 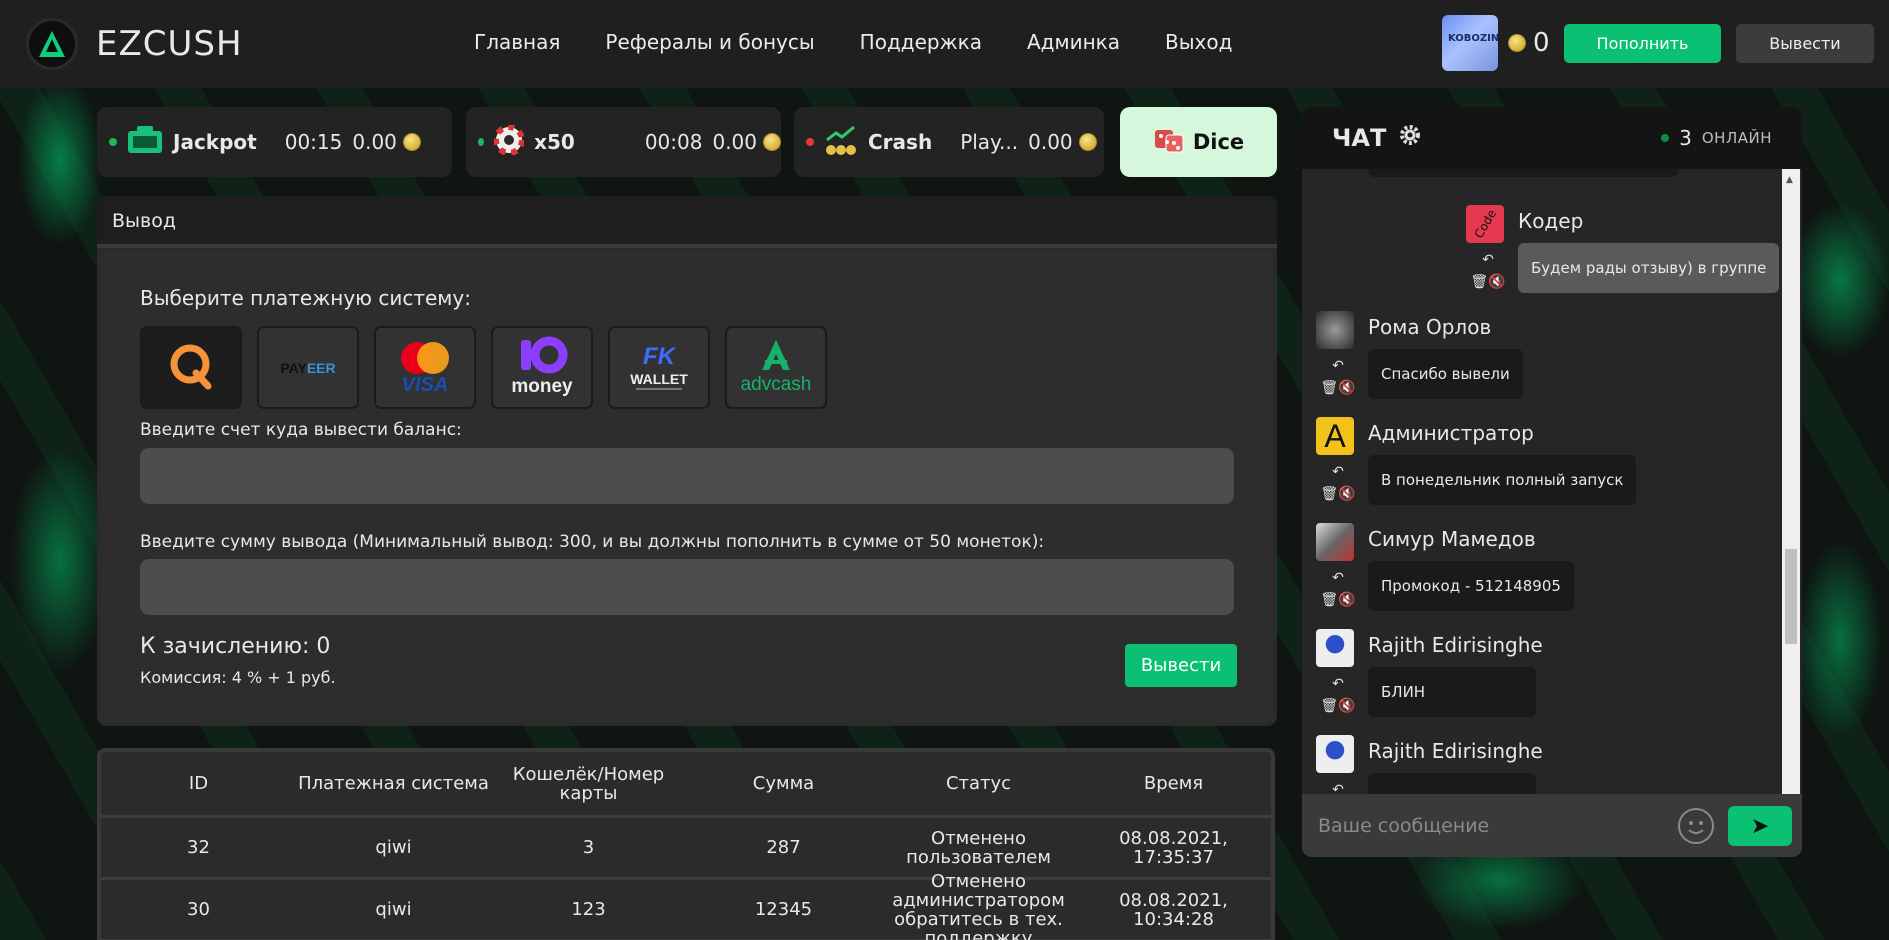 I want to click on cell-time: 08.08.2021, 17:35:37, so click(x=1173, y=847).